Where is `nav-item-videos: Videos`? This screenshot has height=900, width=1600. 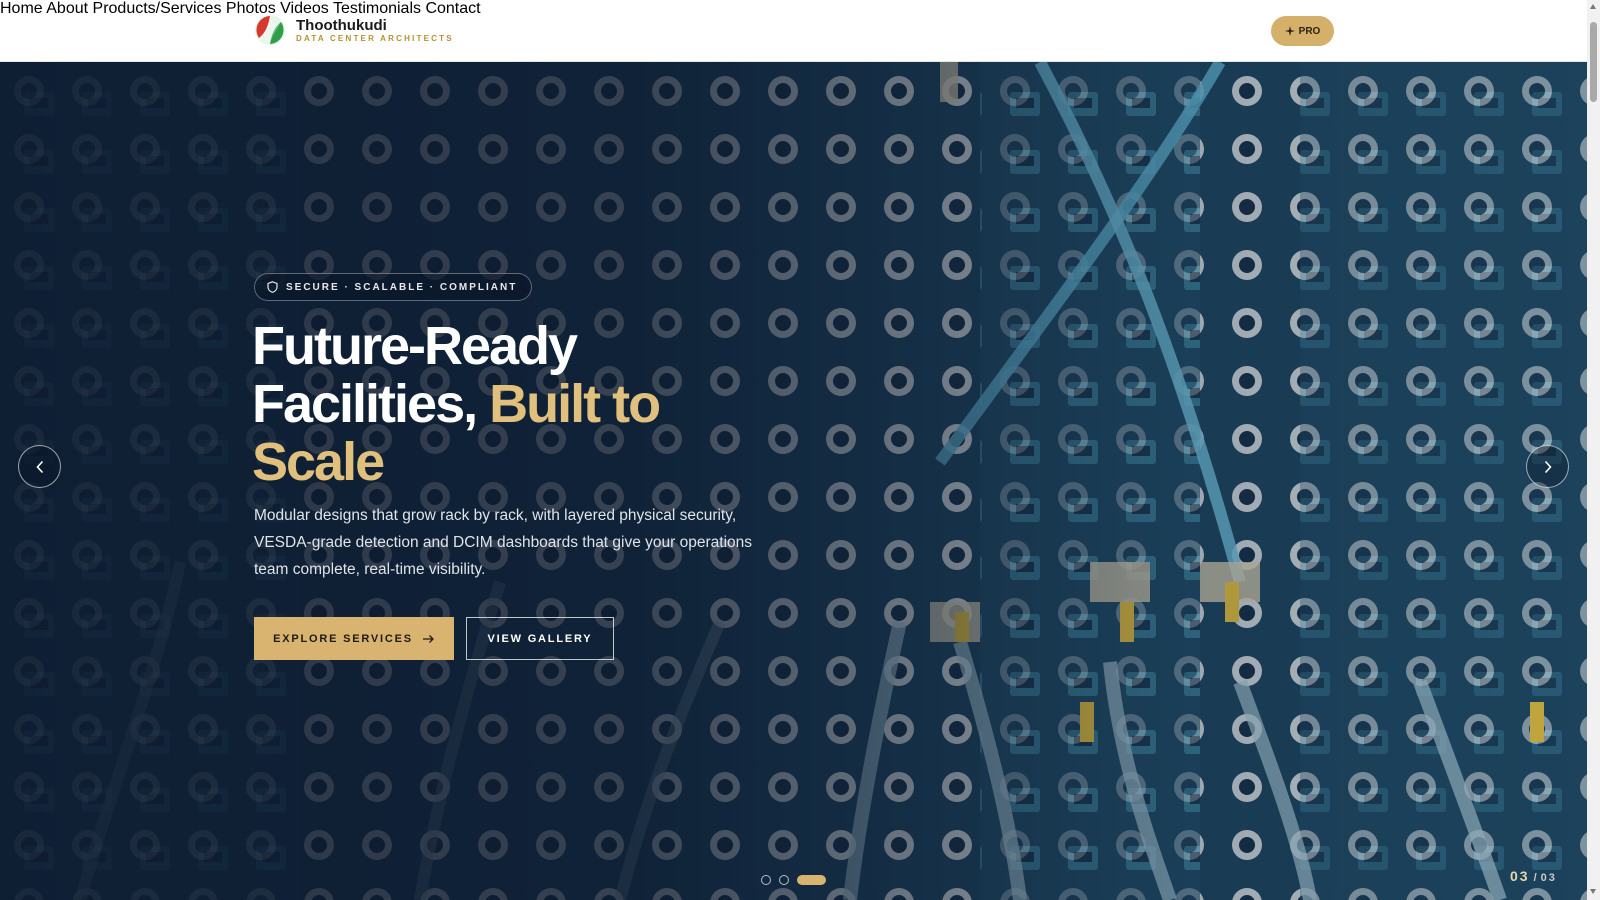 nav-item-videos: Videos is located at coordinates (304, 8).